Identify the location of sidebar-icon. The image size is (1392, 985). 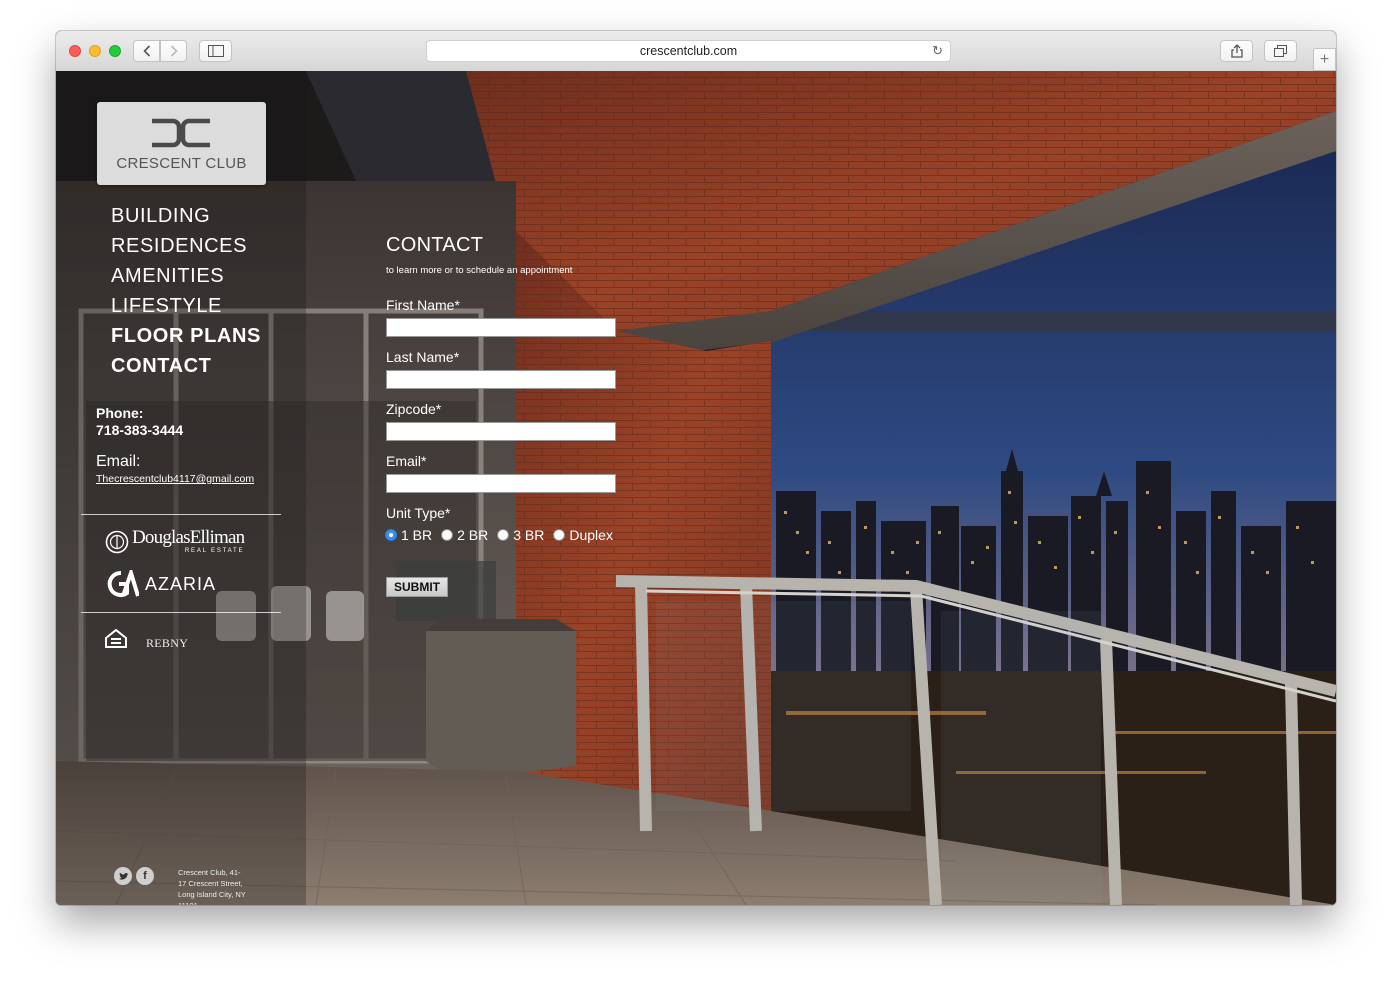
(215, 51).